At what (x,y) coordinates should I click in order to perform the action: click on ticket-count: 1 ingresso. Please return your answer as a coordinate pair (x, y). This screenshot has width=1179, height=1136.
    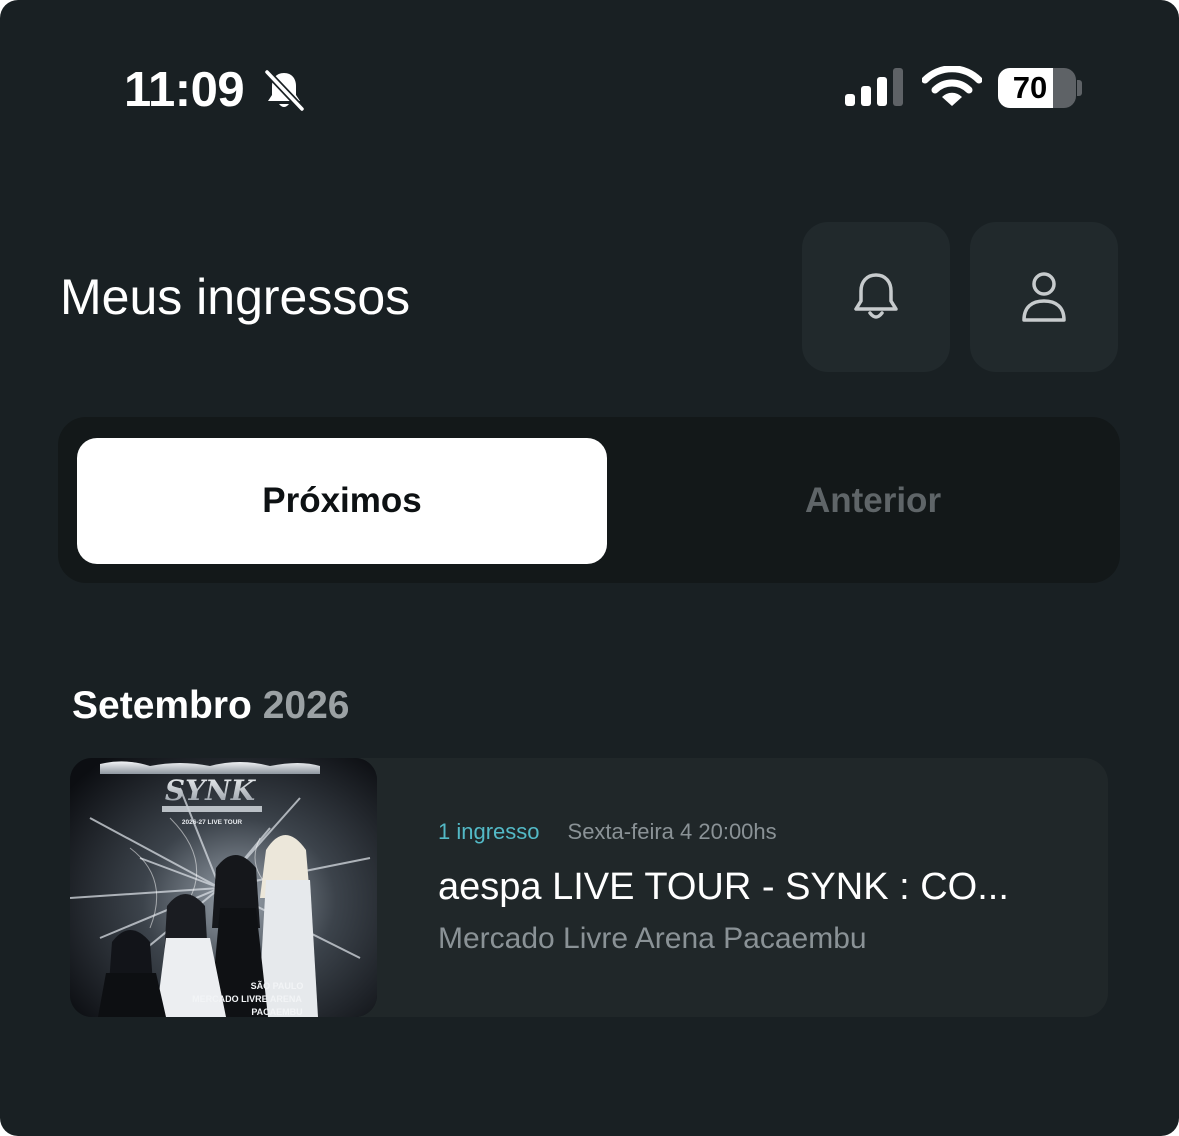
    Looking at the image, I should click on (489, 831).